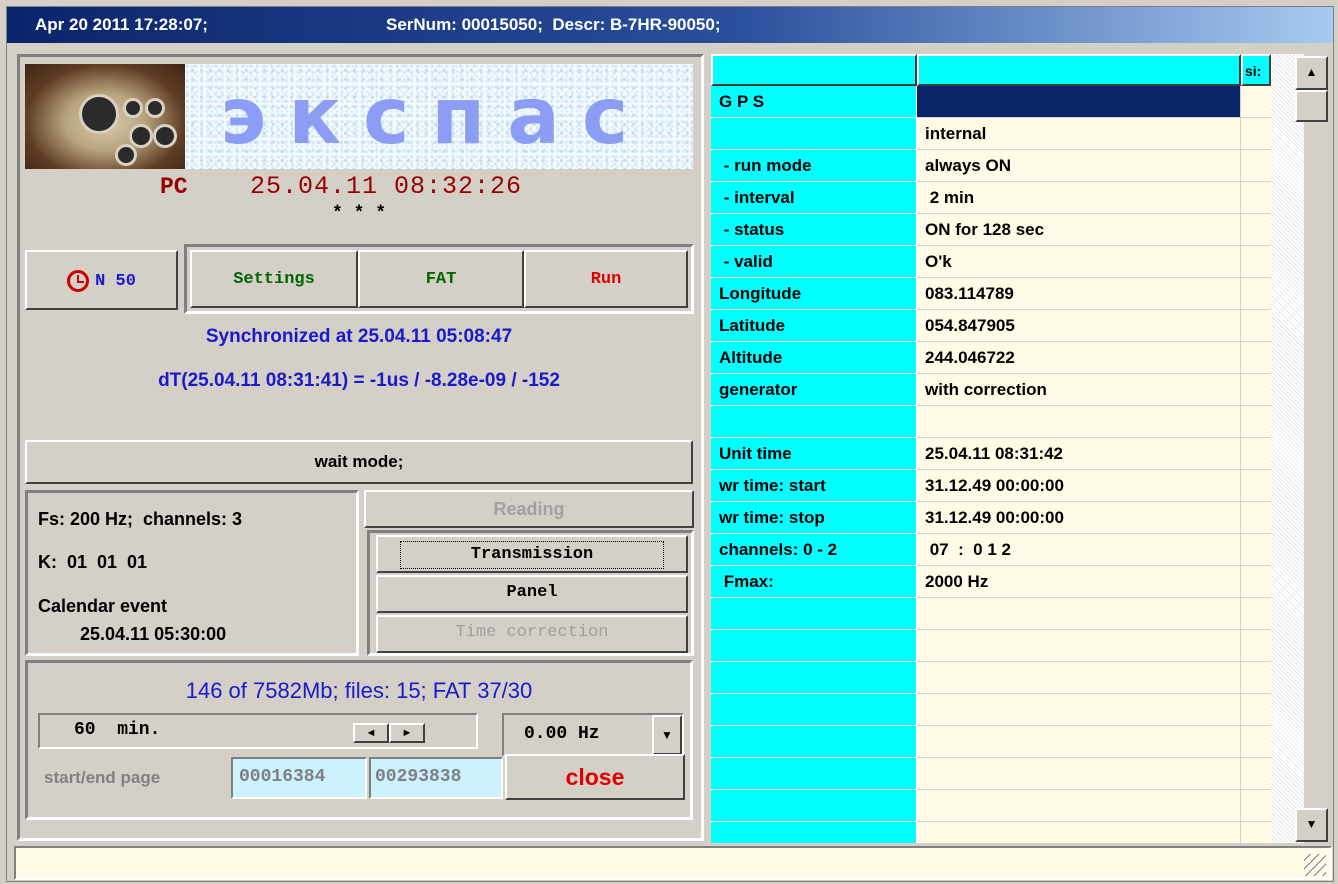 The width and height of the screenshot is (1338, 884). What do you see at coordinates (105, 116) in the screenshot?
I see `device-photo` at bounding box center [105, 116].